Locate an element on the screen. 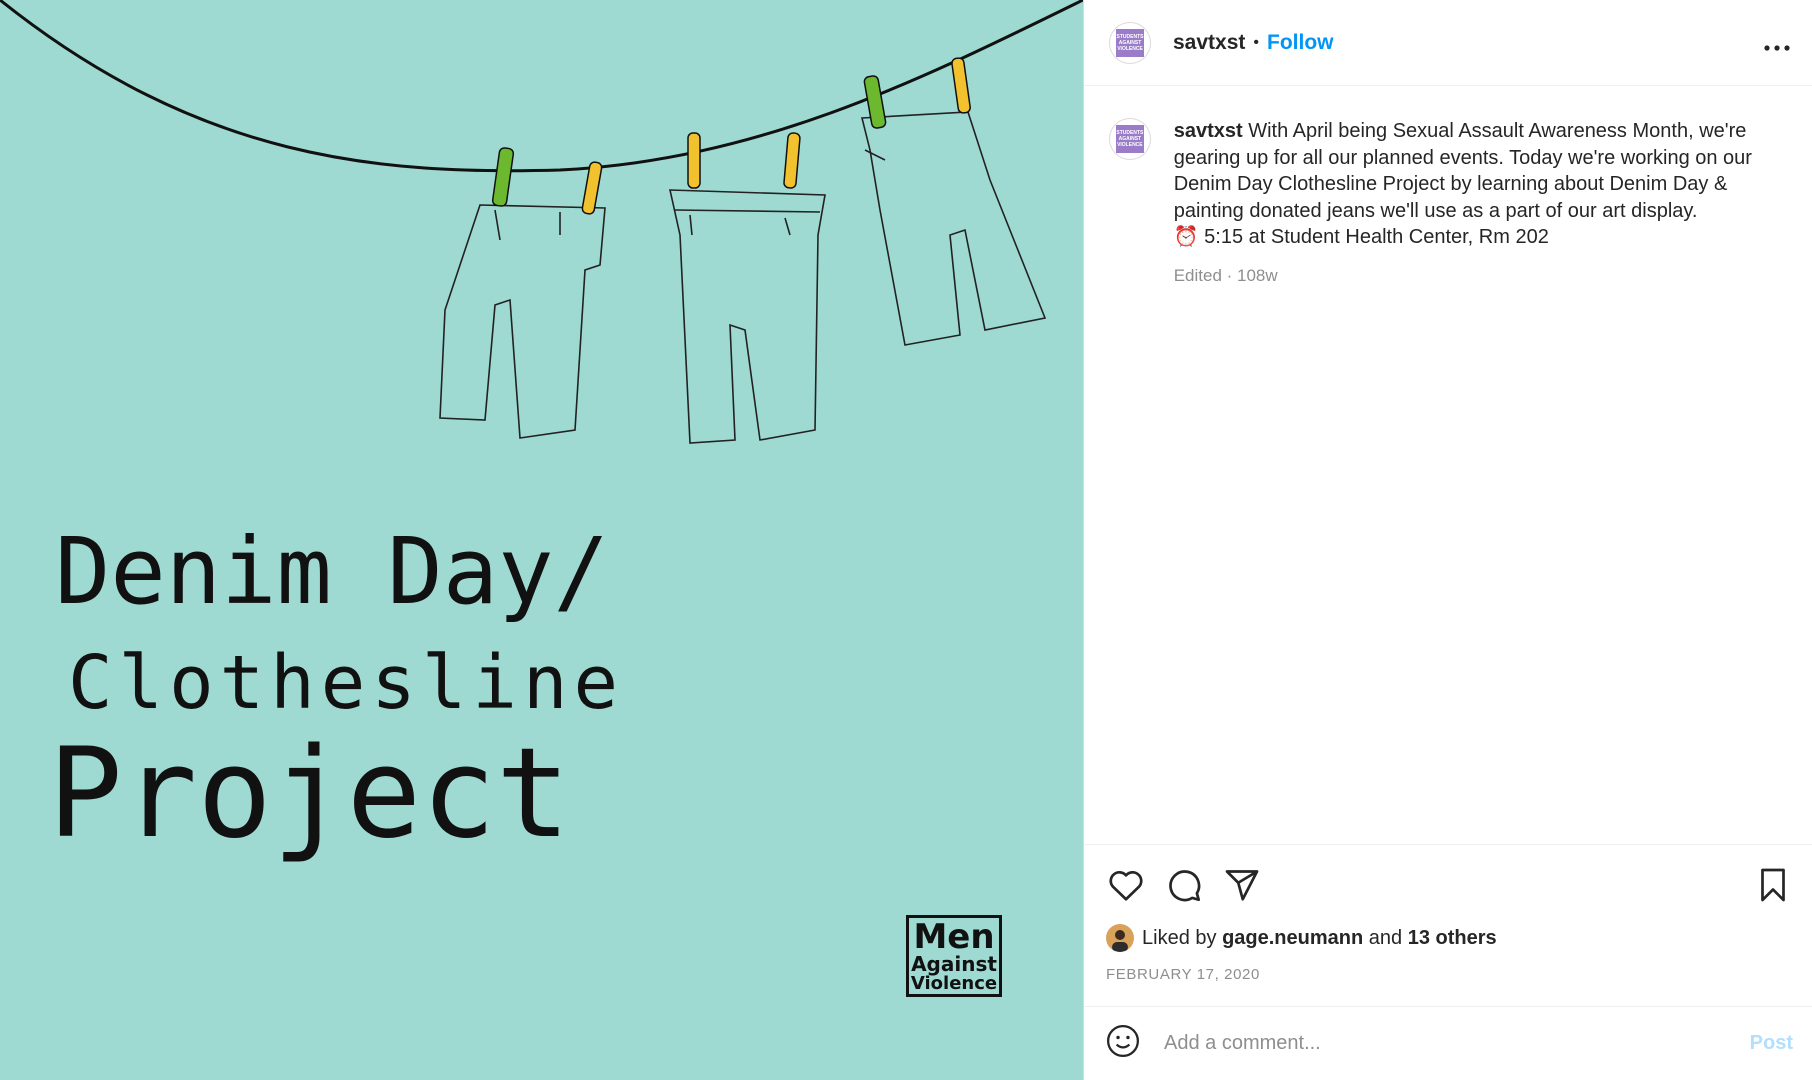  liked-by-label: Liked by is located at coordinates (1179, 937).